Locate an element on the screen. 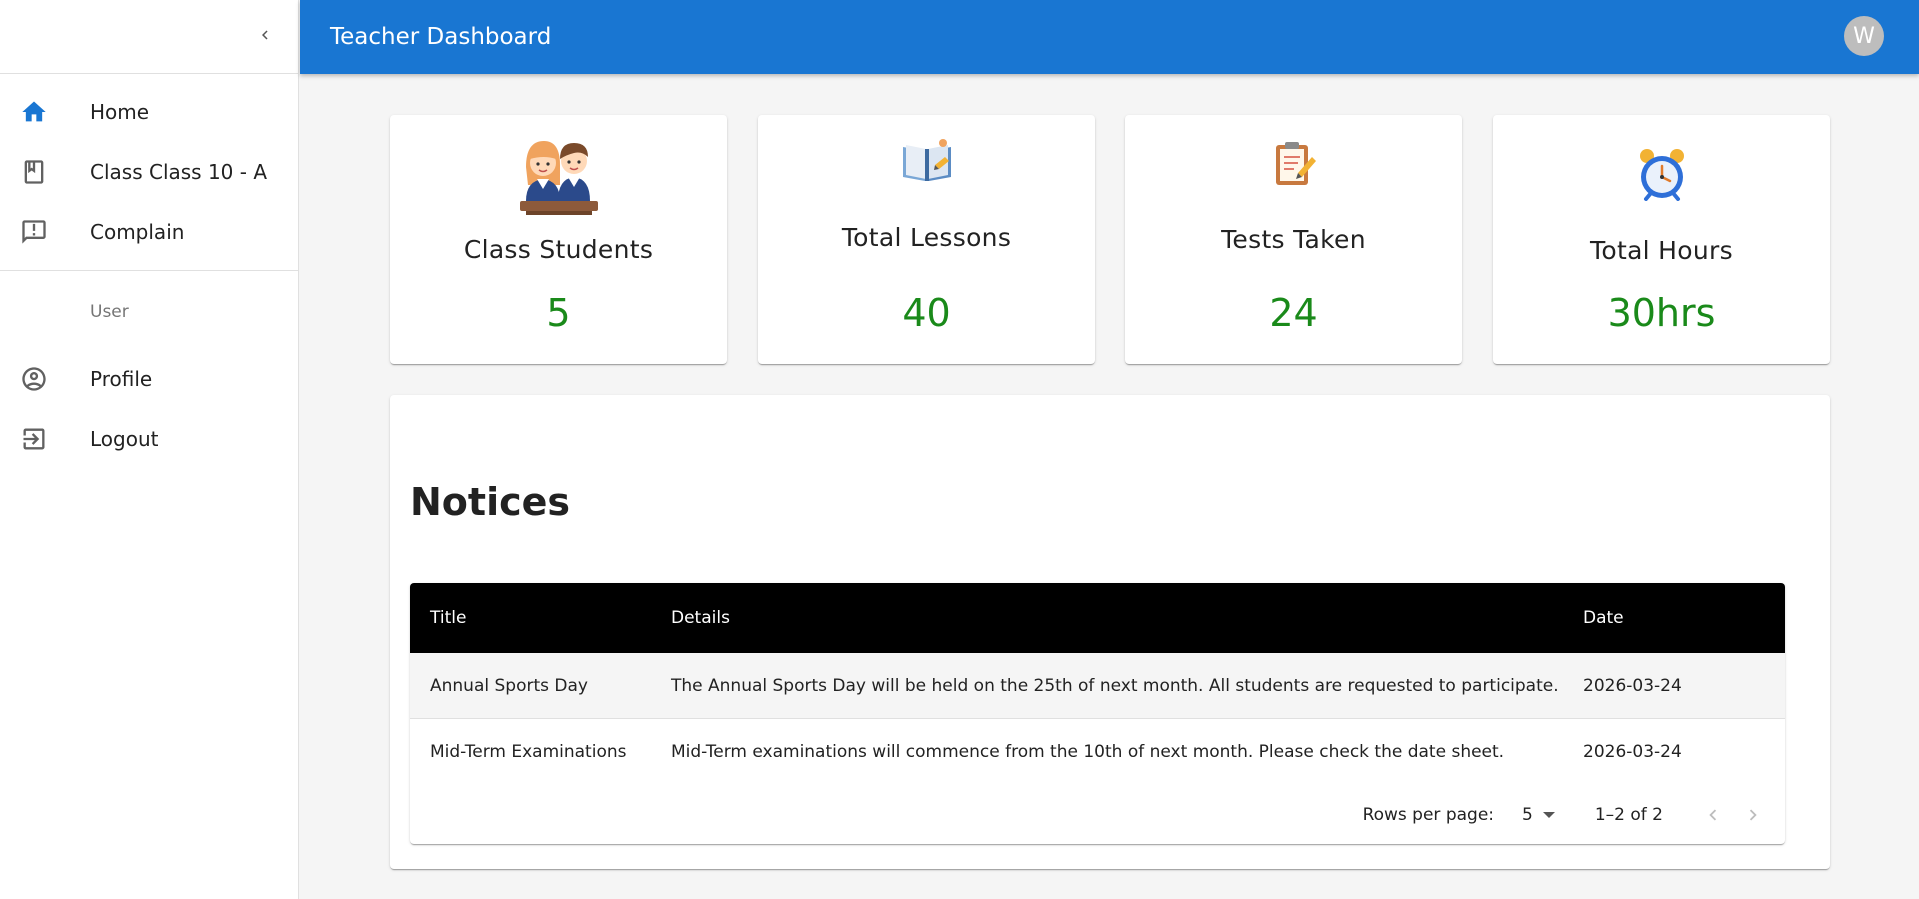 The image size is (1919, 899). stat-card-tests: Tests Taken 24 is located at coordinates (1293, 239).